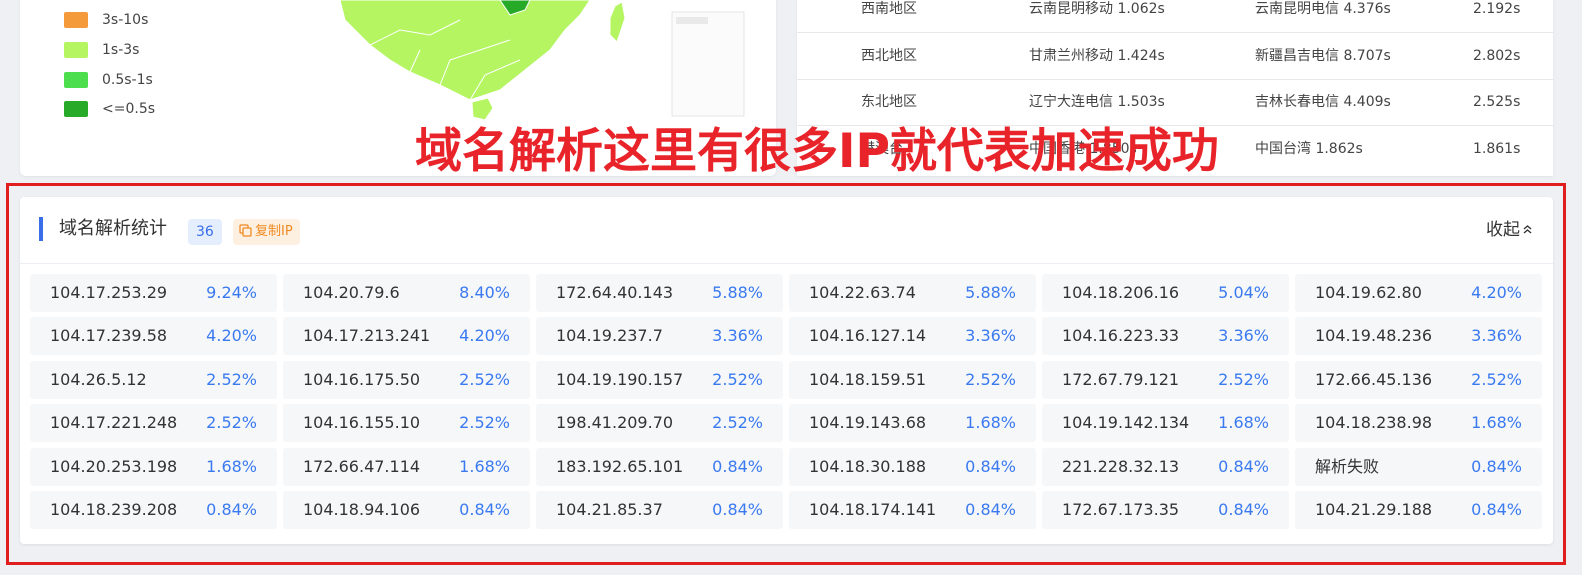 The height and width of the screenshot is (575, 1582). What do you see at coordinates (1323, 102) in the screenshot?
I see `slowest-node: 吉林长春电信 4.409s` at bounding box center [1323, 102].